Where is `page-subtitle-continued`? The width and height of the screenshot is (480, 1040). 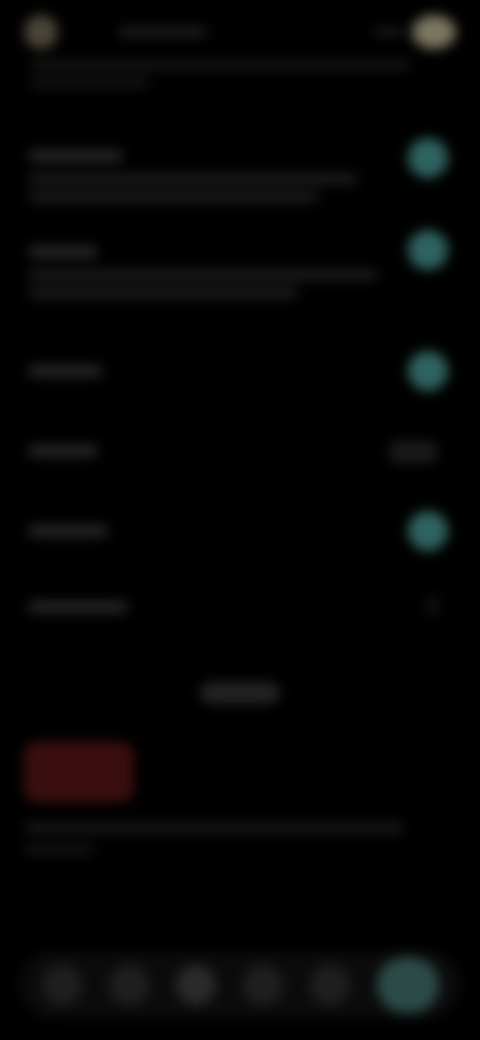 page-subtitle-continued is located at coordinates (90, 83).